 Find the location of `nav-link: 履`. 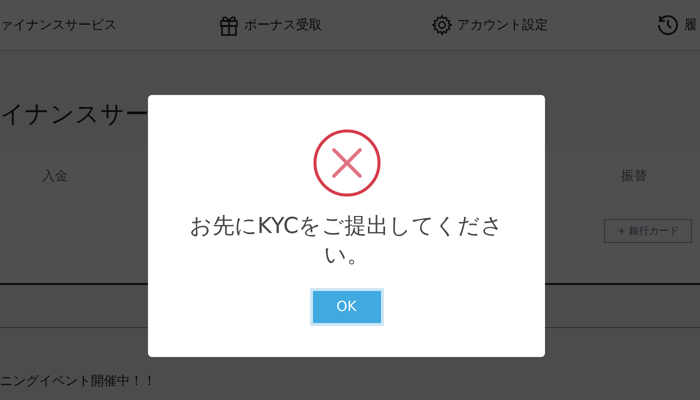

nav-link: 履 is located at coordinates (690, 25).